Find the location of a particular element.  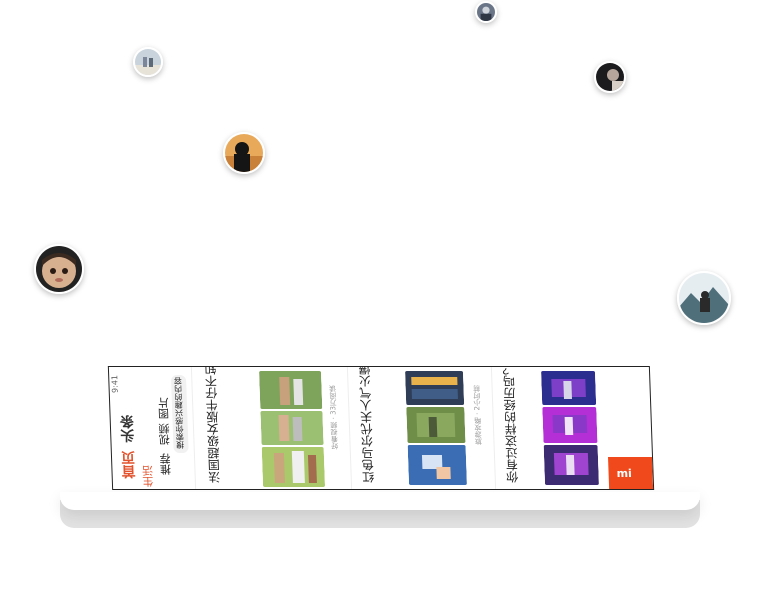

subtab-recommend: 推荐 is located at coordinates (166, 464).